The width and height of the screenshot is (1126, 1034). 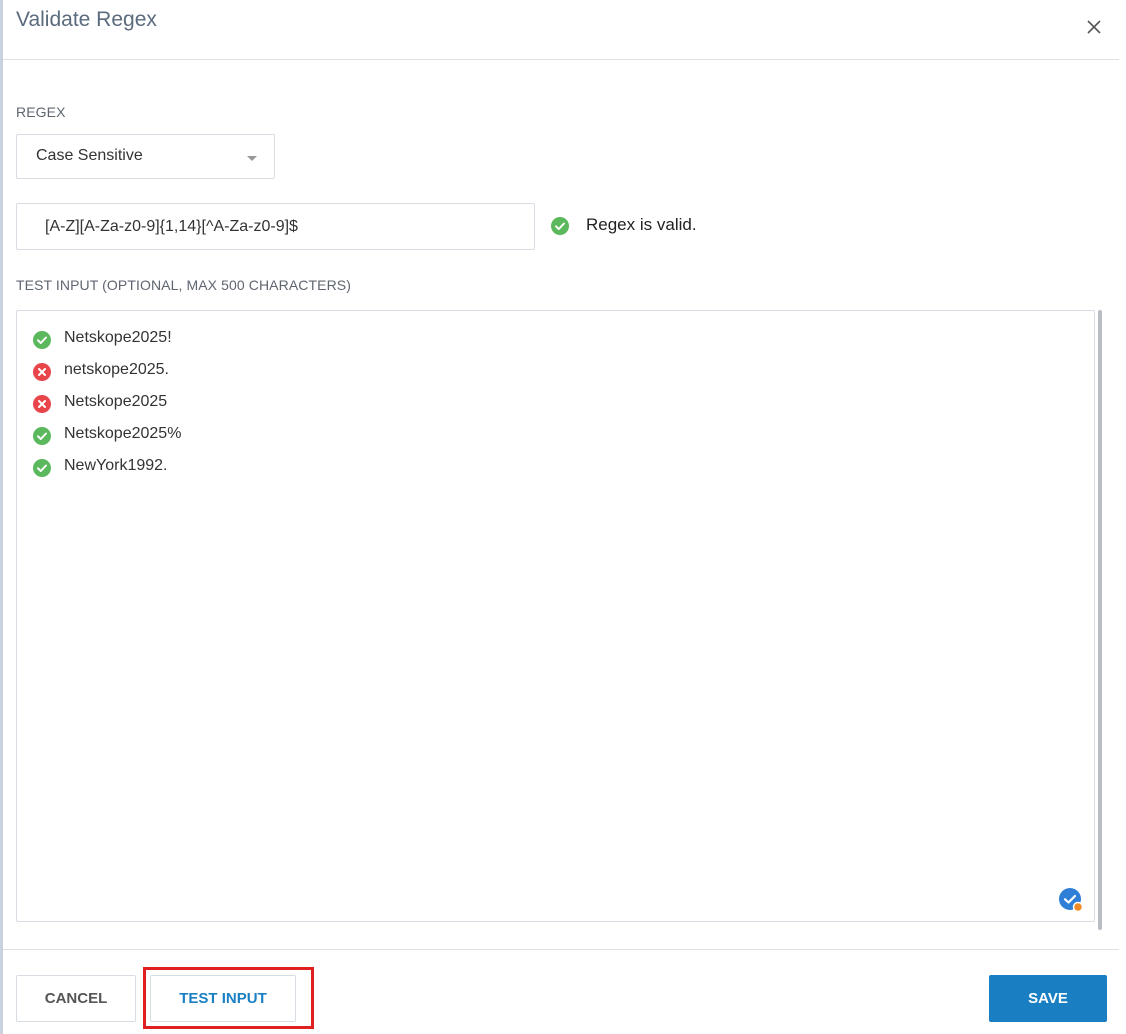 What do you see at coordinates (86, 19) in the screenshot?
I see `dialog-title: Validate Regex` at bounding box center [86, 19].